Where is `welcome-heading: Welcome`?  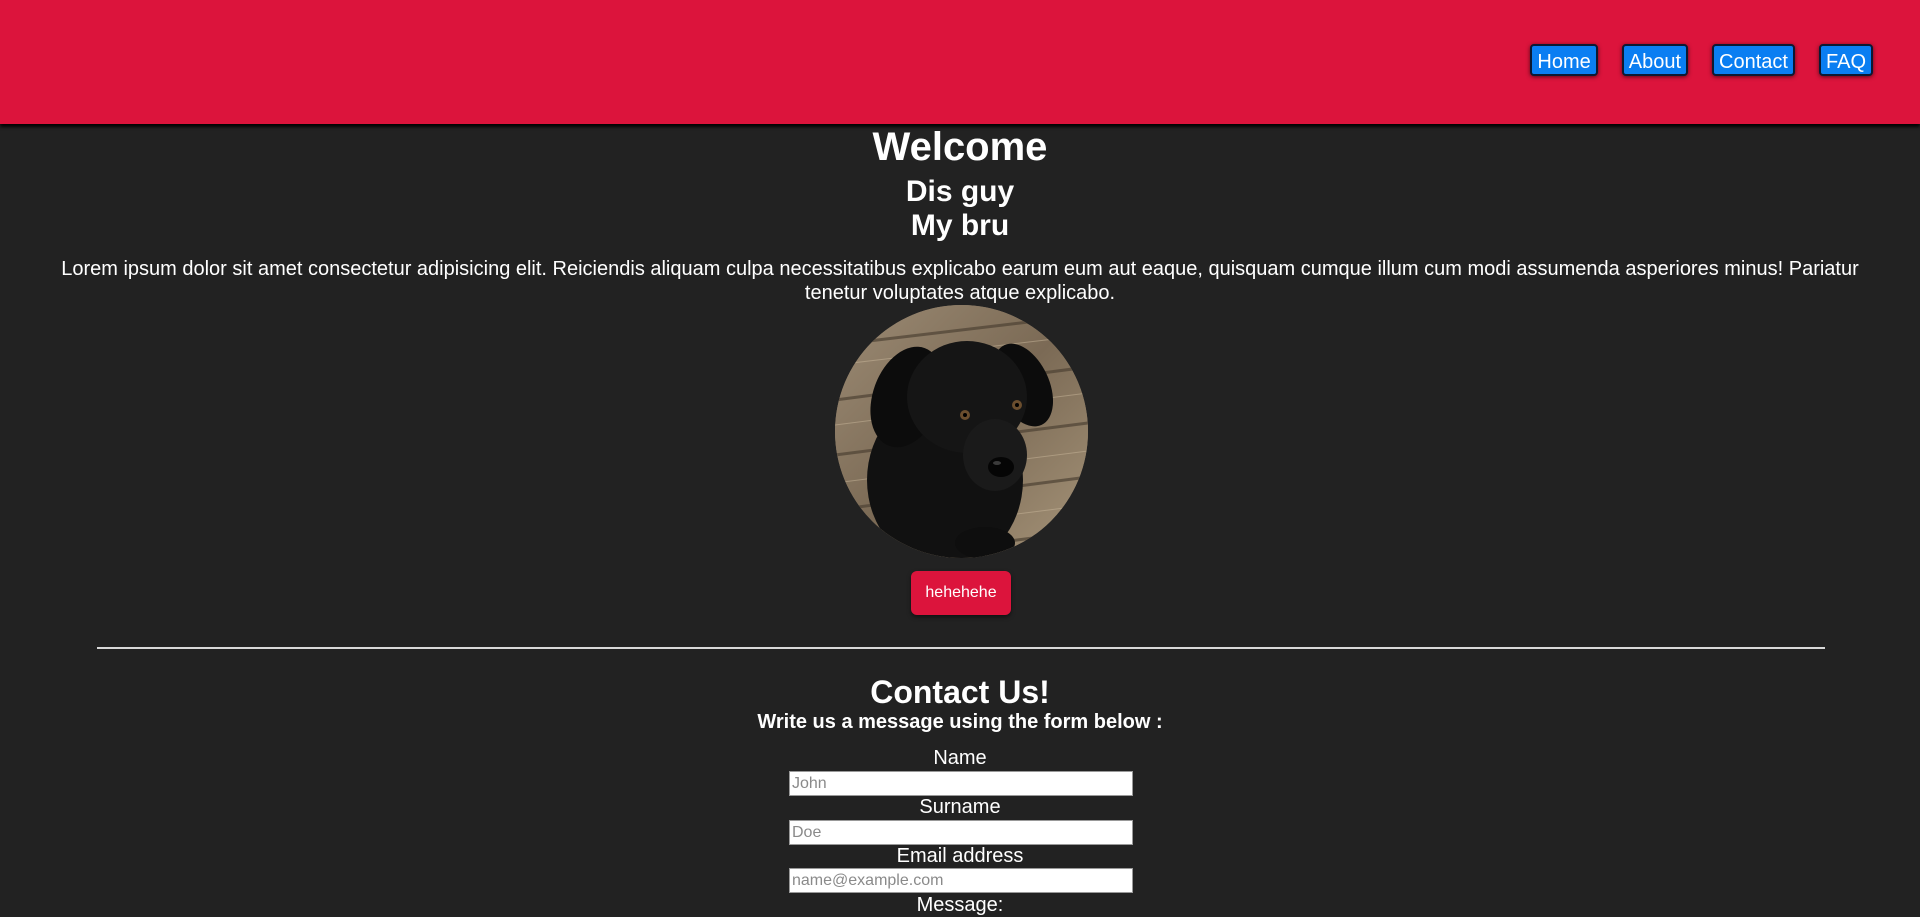
welcome-heading: Welcome is located at coordinates (960, 147).